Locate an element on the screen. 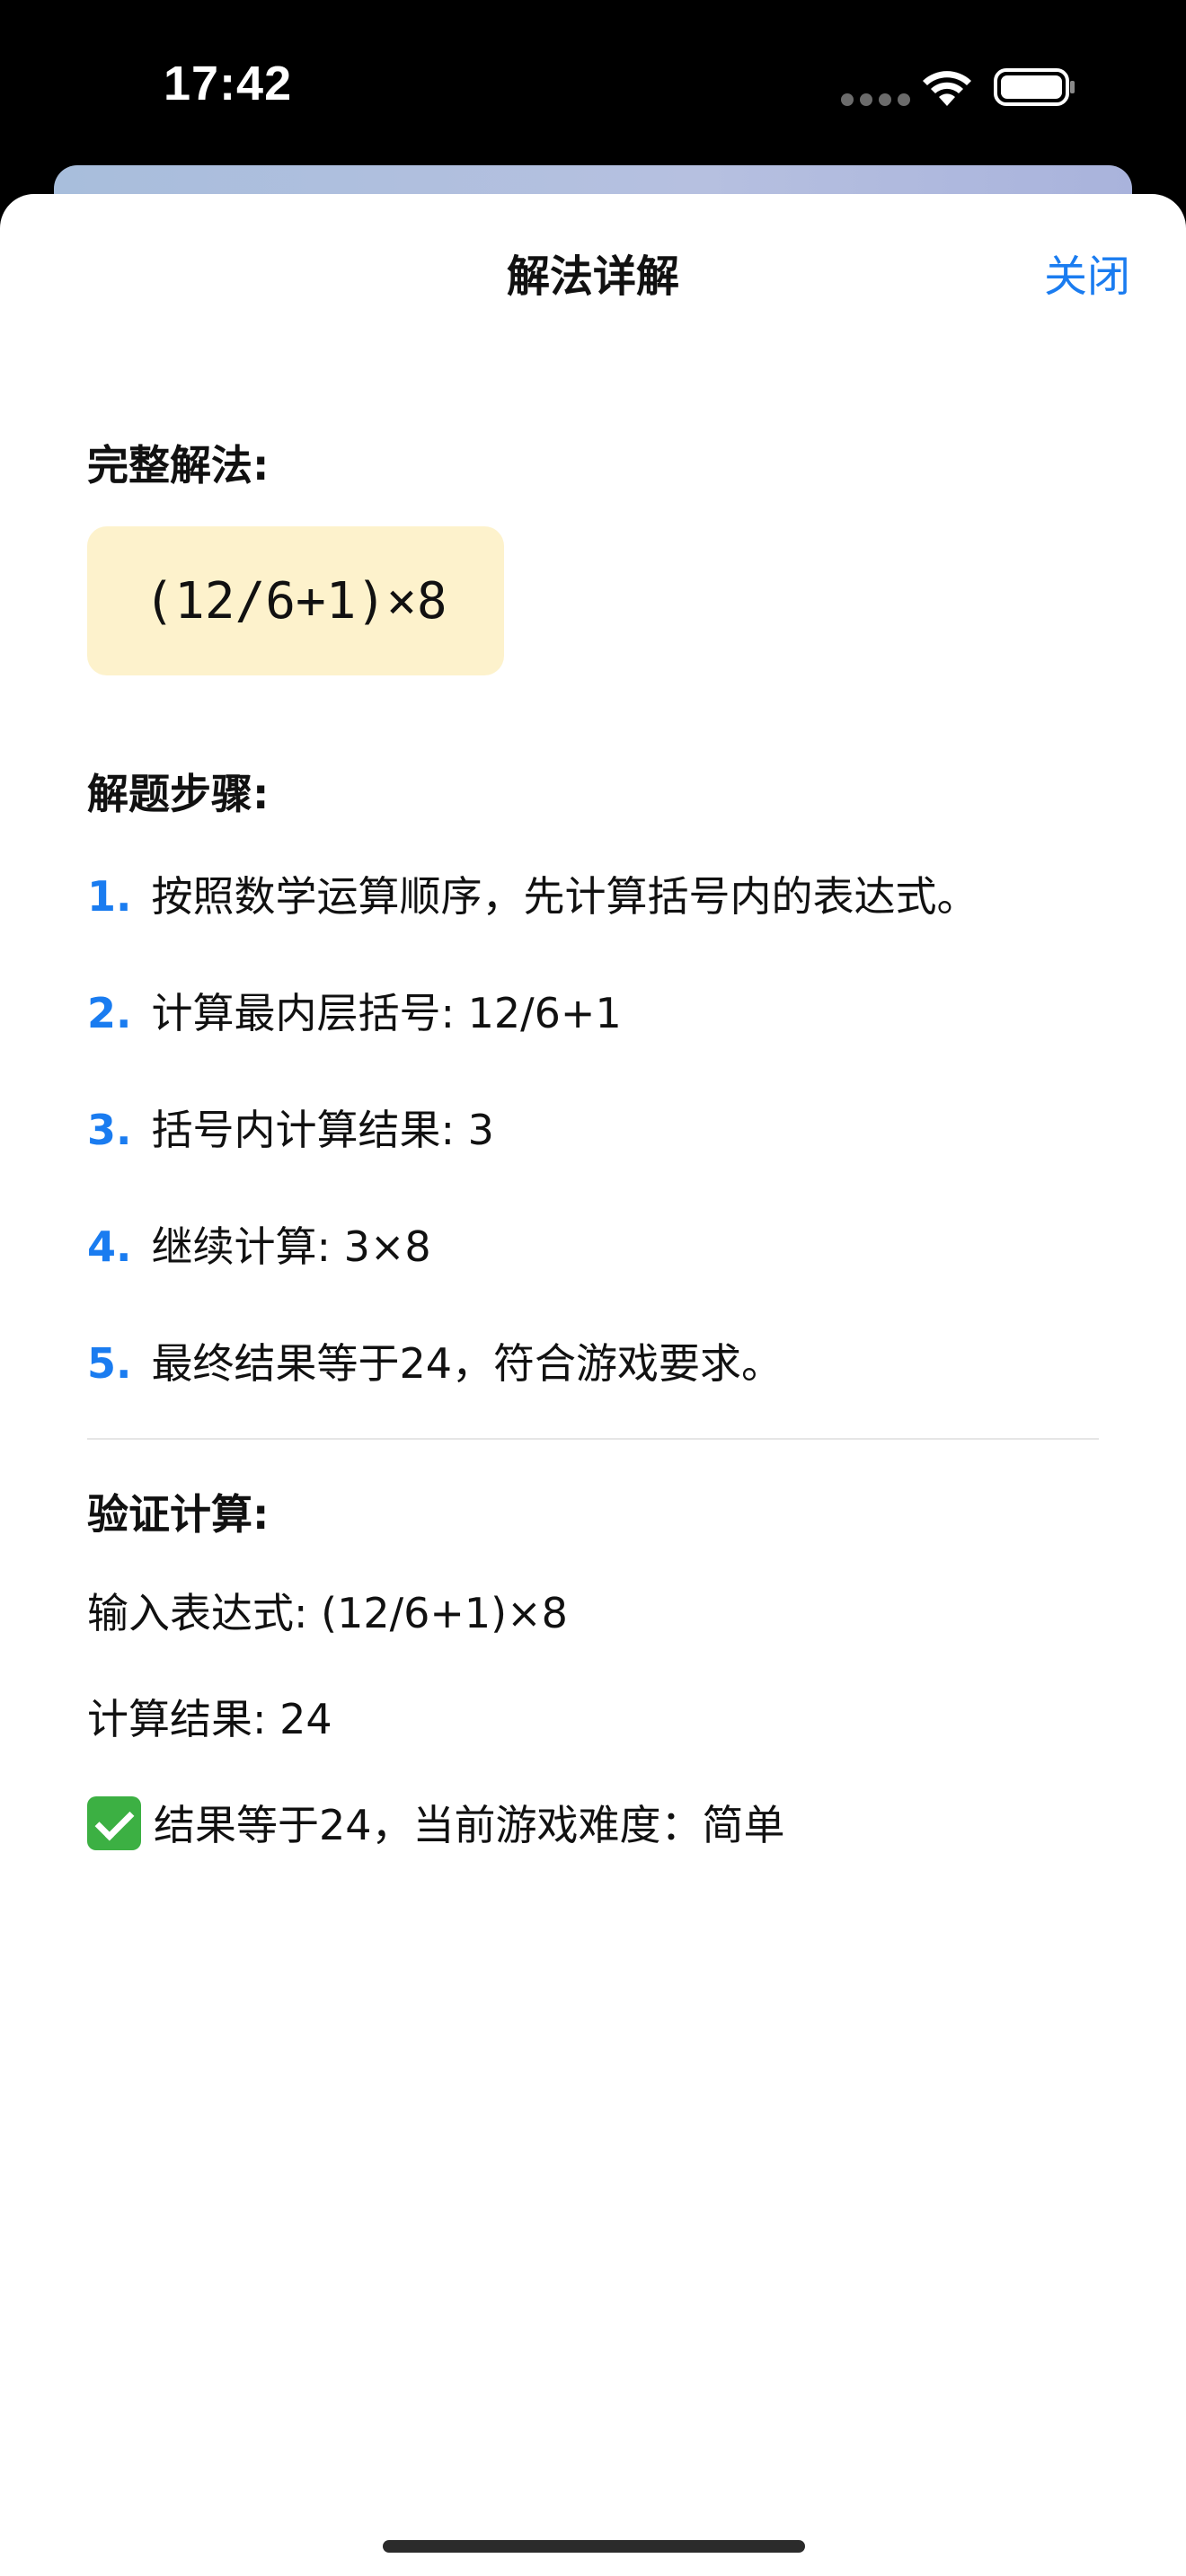  status-time: 17:42 is located at coordinates (228, 83).